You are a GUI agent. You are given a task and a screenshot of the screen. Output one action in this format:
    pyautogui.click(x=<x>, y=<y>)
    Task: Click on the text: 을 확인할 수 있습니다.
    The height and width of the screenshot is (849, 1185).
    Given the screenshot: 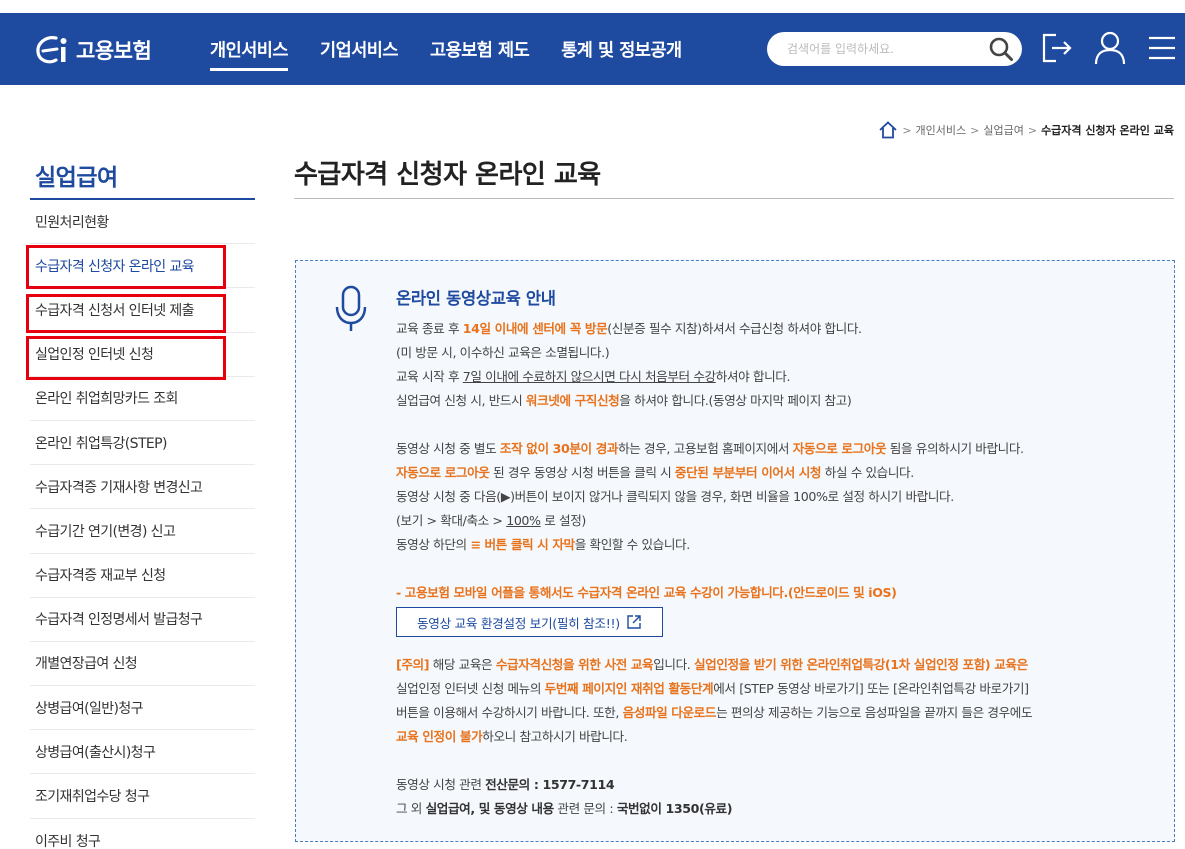 What is the action you would take?
    pyautogui.click(x=632, y=544)
    